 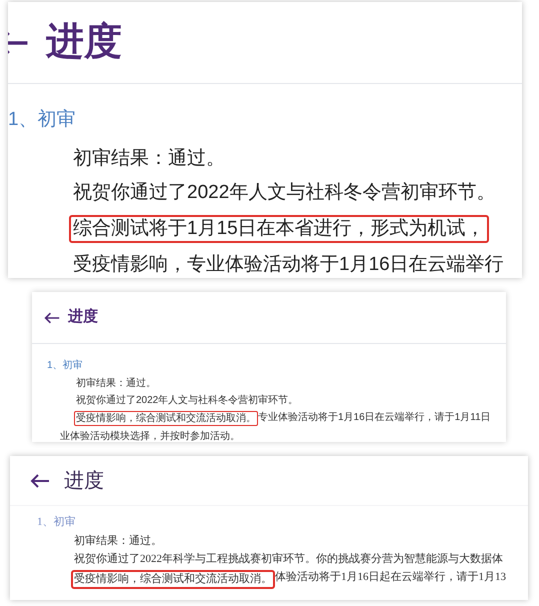 What do you see at coordinates (374, 418) in the screenshot?
I see `body-text: 专业体验活动将于1月16日在云端举行，请于1月11日` at bounding box center [374, 418].